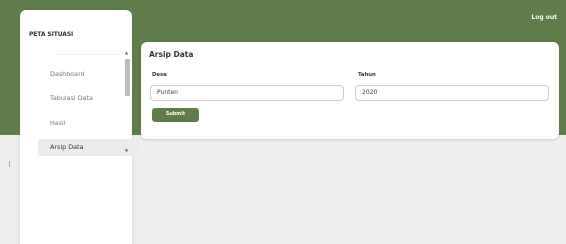  I want to click on sidebar-scrollbar: ▲ ▼, so click(127, 106).